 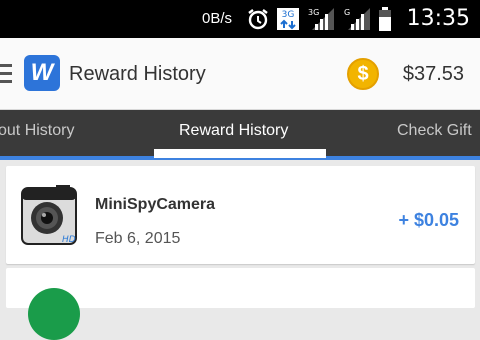 I want to click on signal-g-icon: G, so click(x=357, y=19).